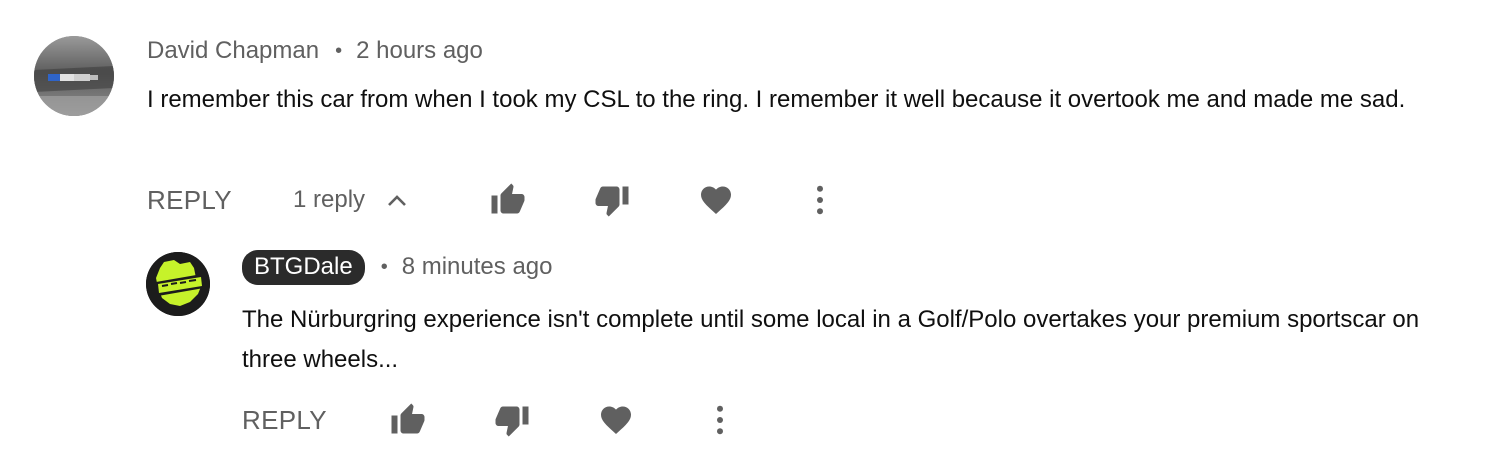  I want to click on car-badge-avatar-icon, so click(74, 76).